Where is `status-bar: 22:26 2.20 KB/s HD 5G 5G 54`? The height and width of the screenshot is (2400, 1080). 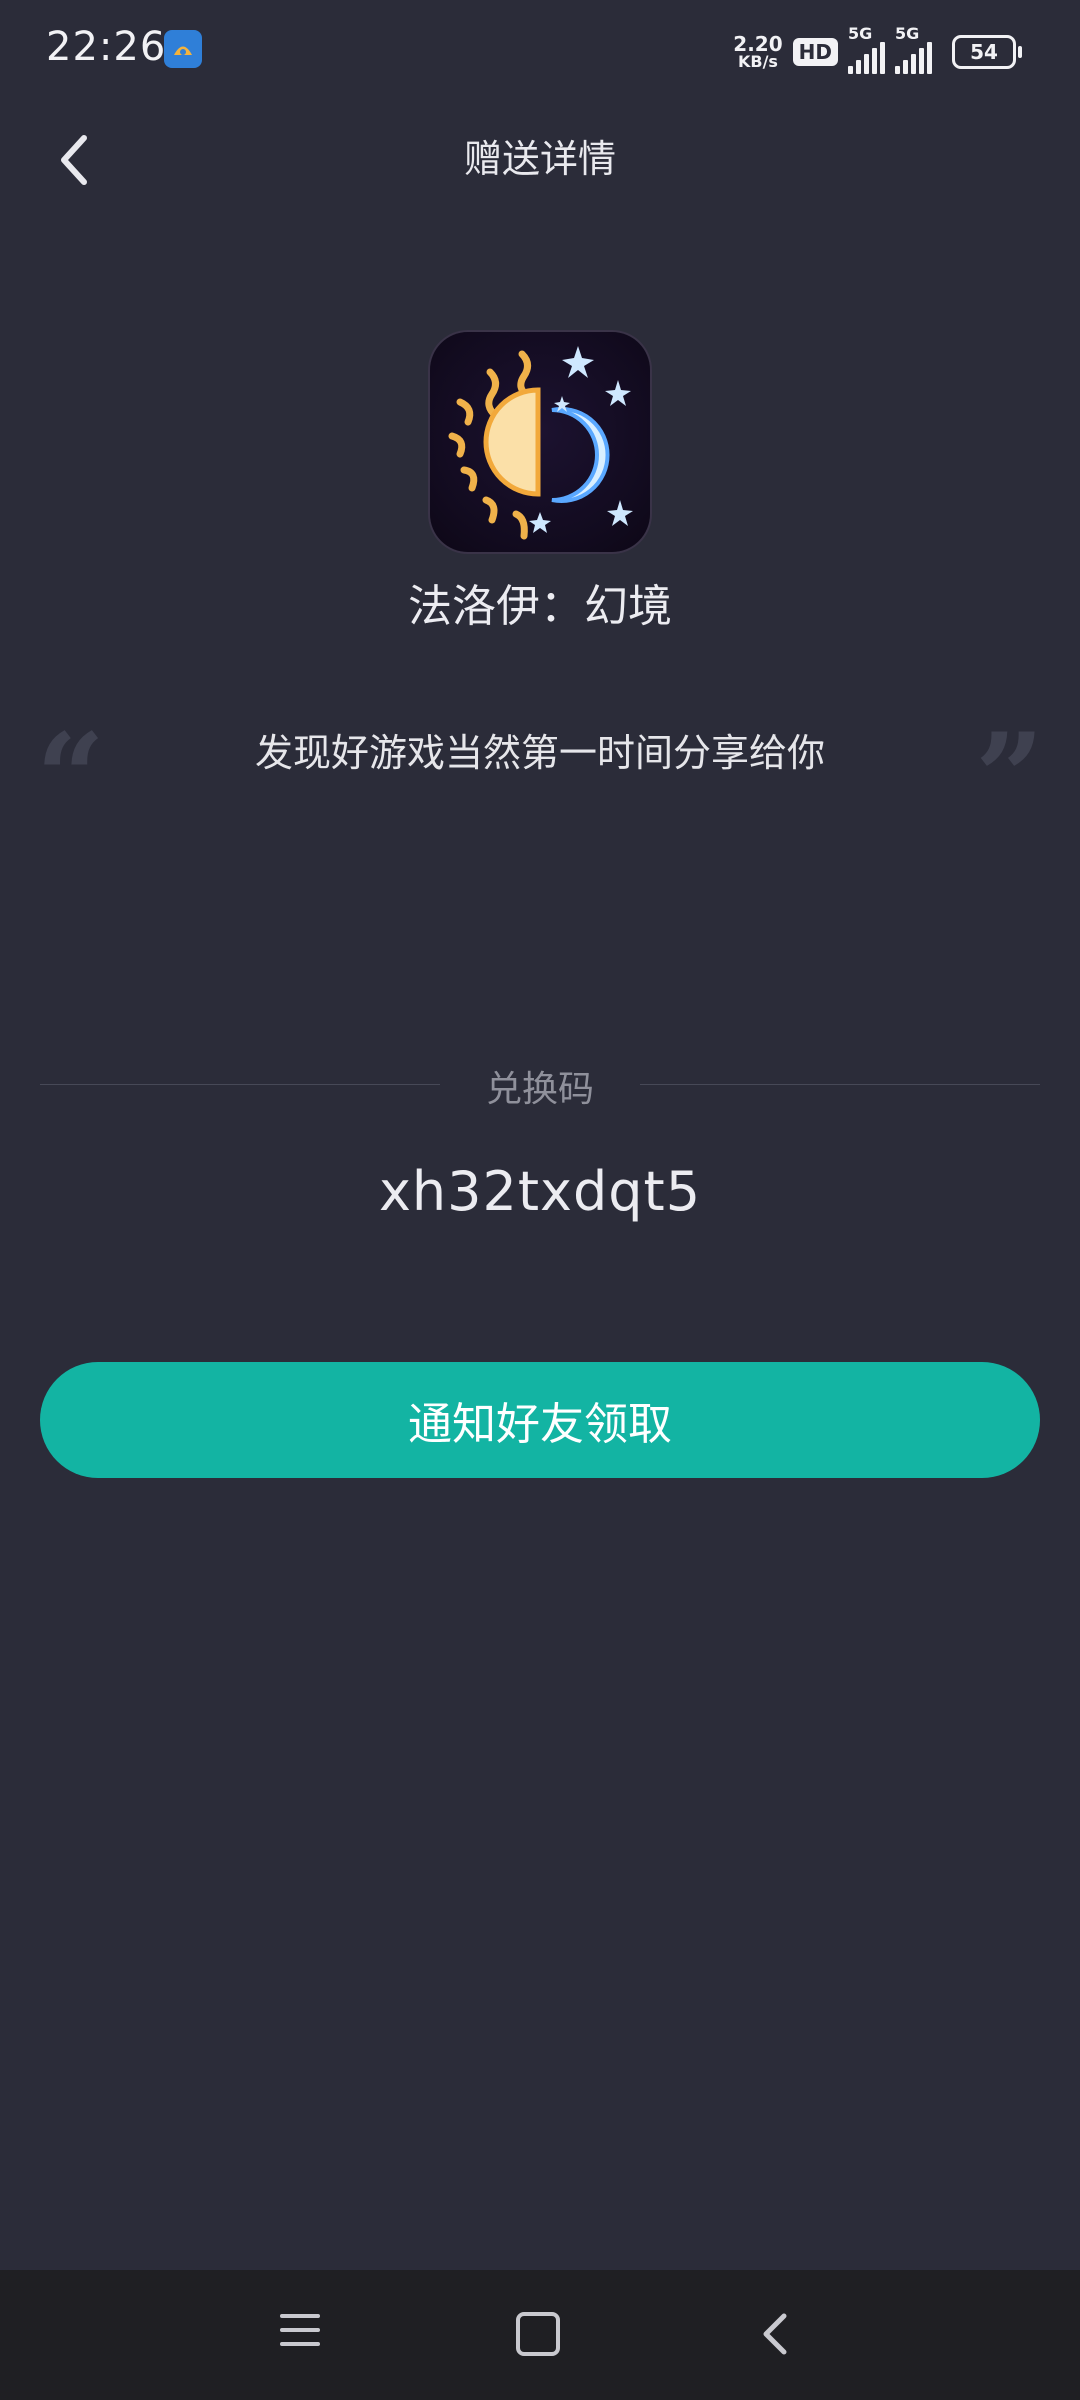
status-bar: 22:26 2.20 KB/s HD 5G 5G 54 is located at coordinates (540, 50).